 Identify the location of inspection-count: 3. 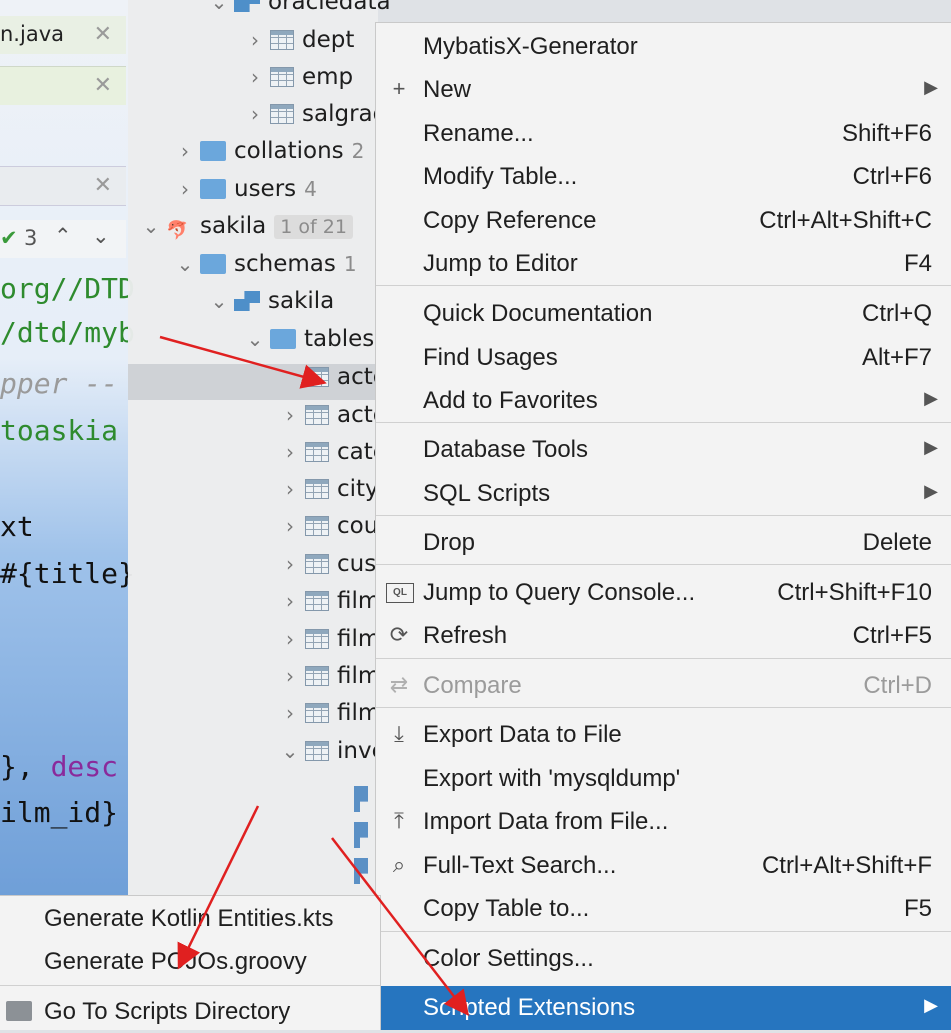
(31, 238).